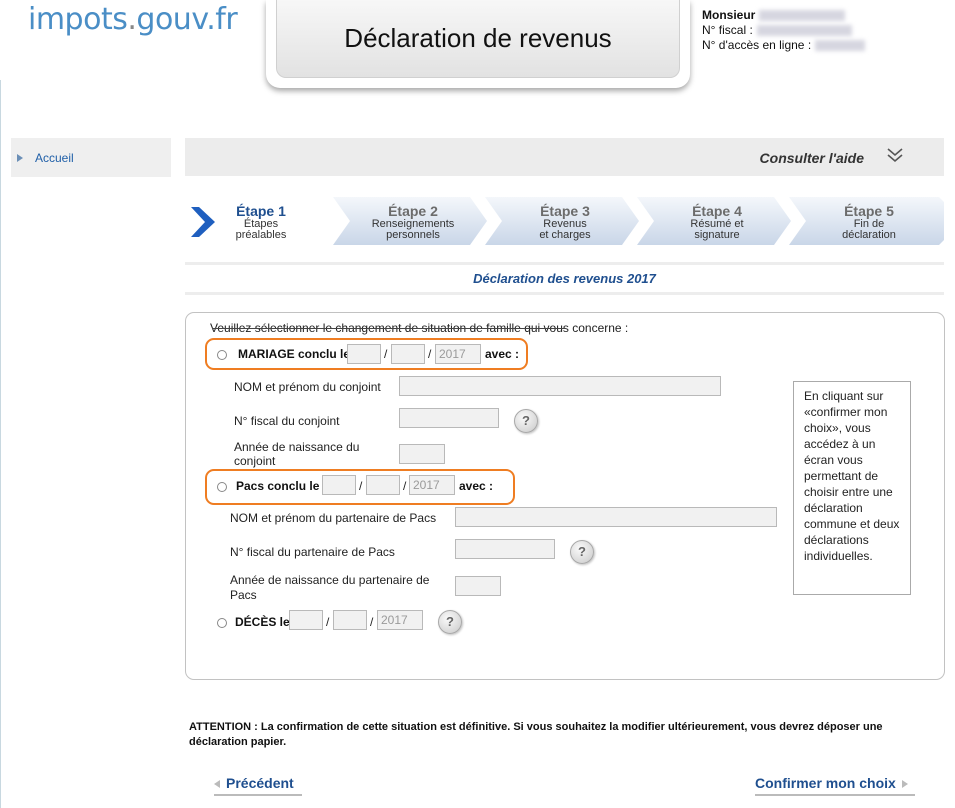  I want to click on partenaire-birth-label-line2: Pacs, so click(243, 595).